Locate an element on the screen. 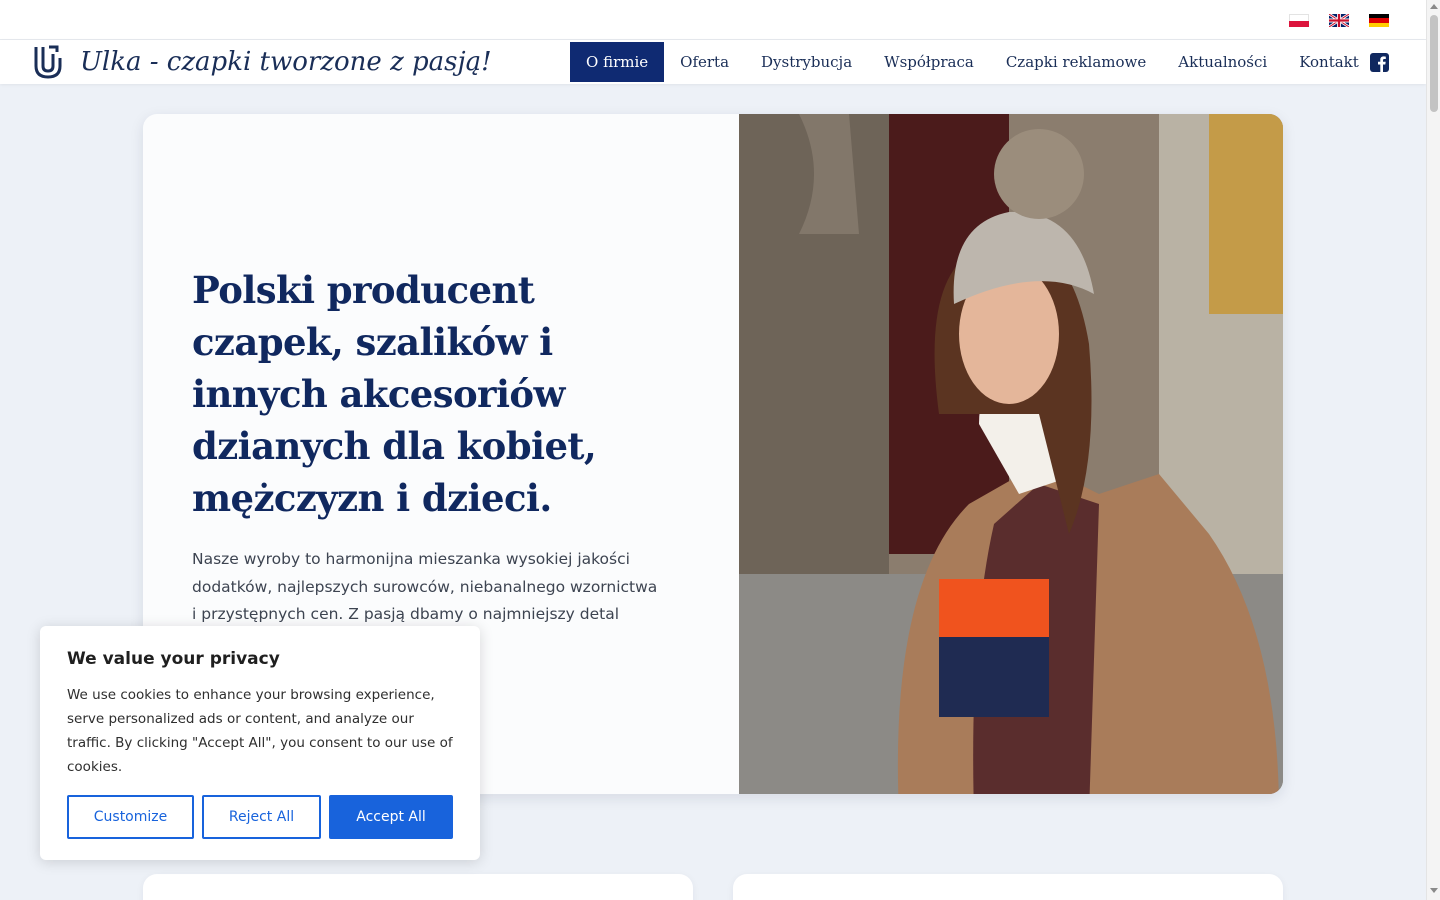 This screenshot has height=900, width=1440. cookie-banner-title: We value your privacy is located at coordinates (173, 659).